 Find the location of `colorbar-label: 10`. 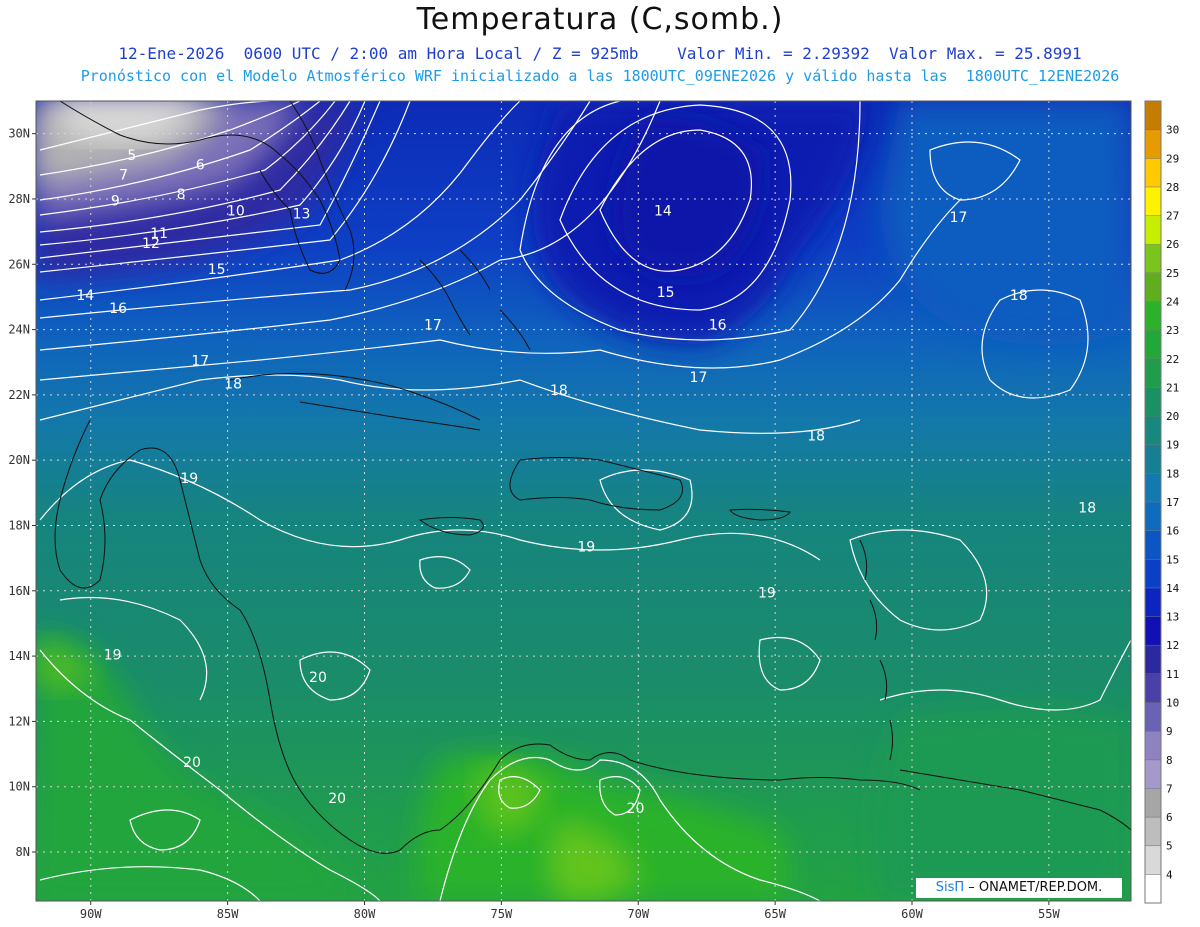

colorbar-label: 10 is located at coordinates (1172, 703).